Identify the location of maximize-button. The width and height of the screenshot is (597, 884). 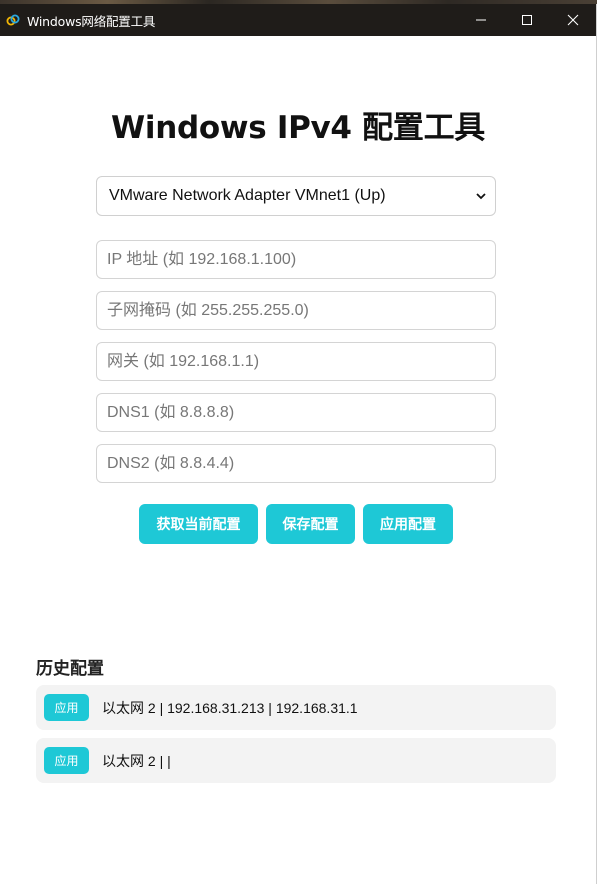
(527, 20).